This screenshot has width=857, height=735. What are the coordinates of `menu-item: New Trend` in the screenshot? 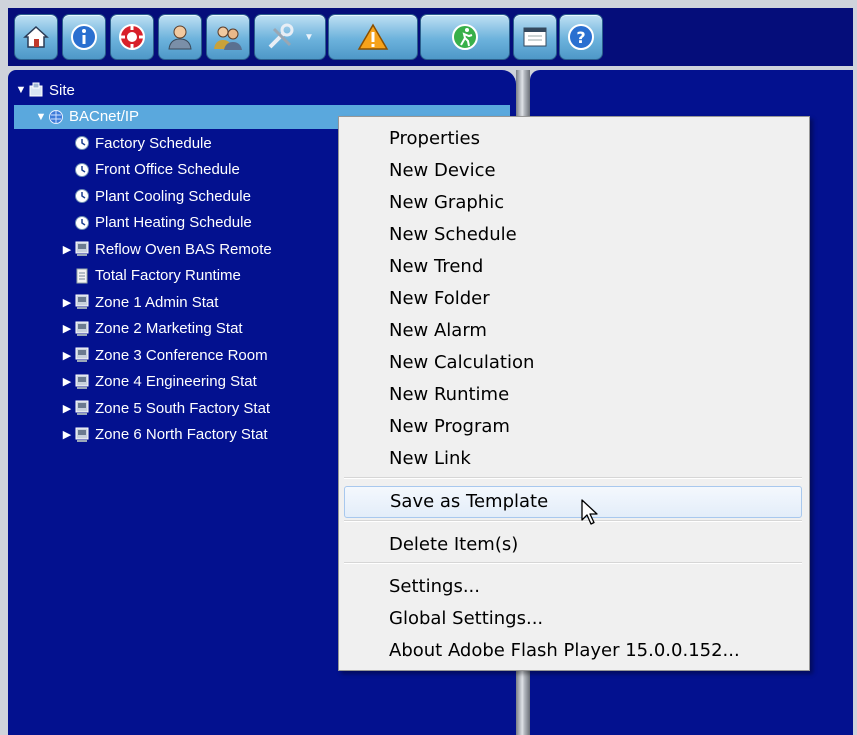 It's located at (573, 267).